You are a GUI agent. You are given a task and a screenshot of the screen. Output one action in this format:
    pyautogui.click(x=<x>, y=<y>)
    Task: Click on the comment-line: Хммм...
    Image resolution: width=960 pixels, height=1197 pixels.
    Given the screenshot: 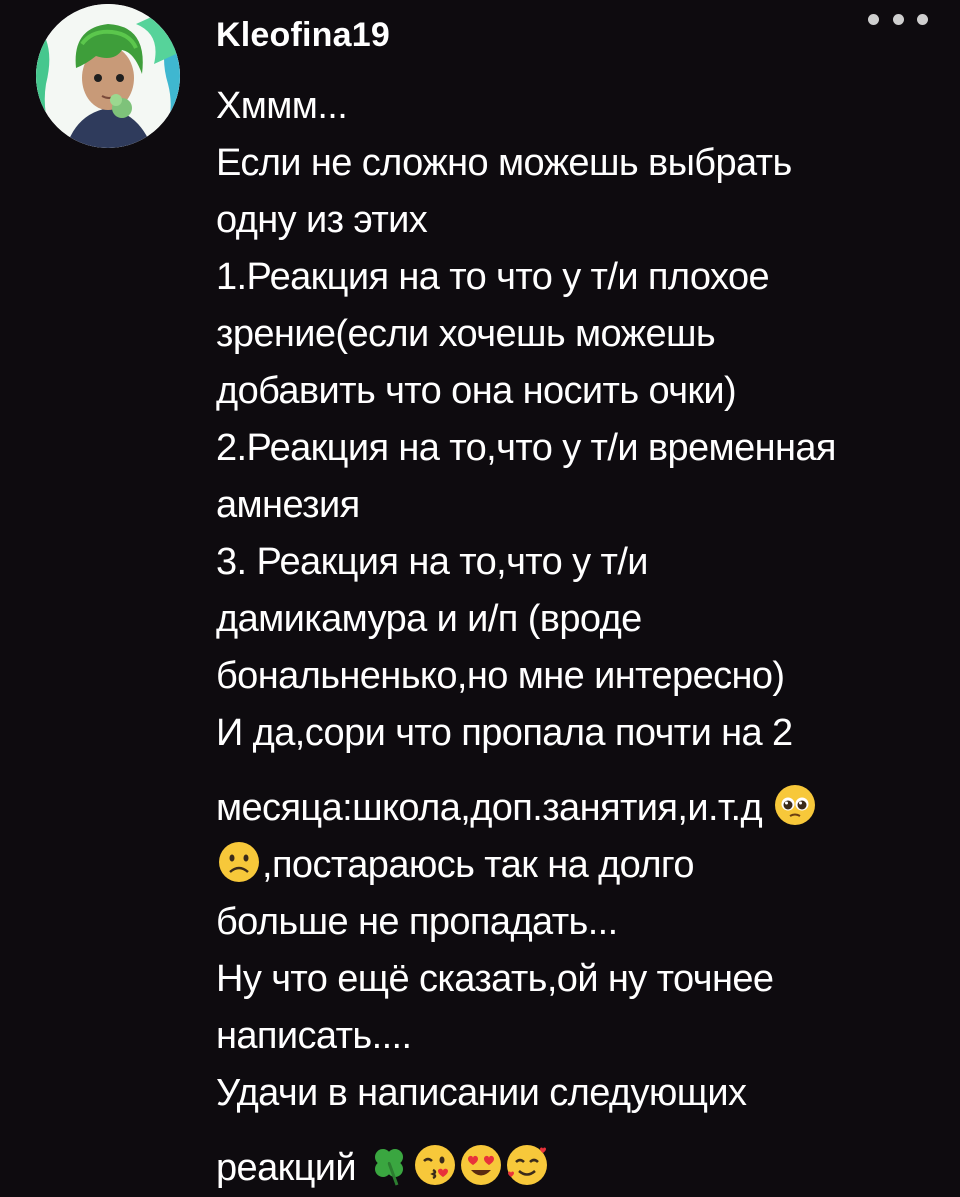 What is the action you would take?
    pyautogui.click(x=282, y=106)
    